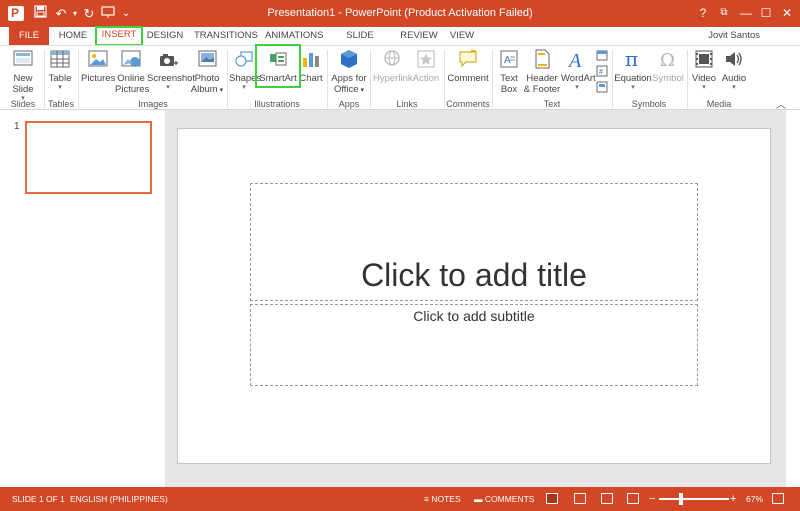 The image size is (800, 511). I want to click on equation-button: π Equation ▾, so click(633, 70).